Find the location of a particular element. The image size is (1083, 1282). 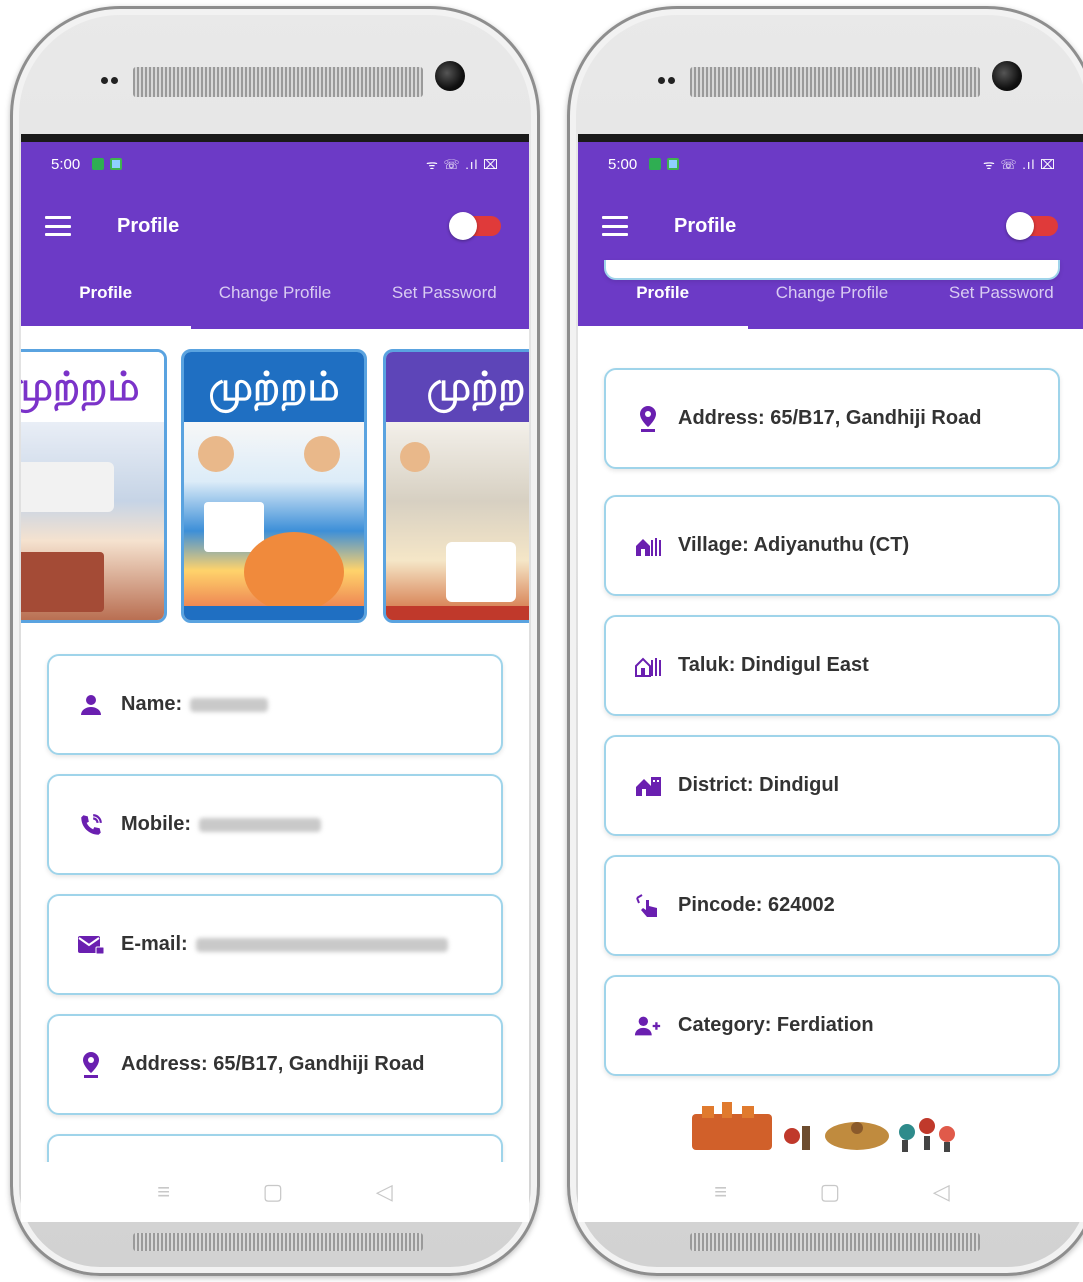

mobile-card: Mobile: is located at coordinates (275, 824).